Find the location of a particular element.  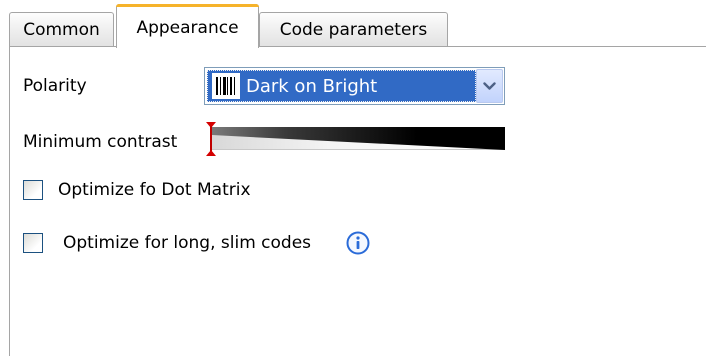

tab-label: Appearance is located at coordinates (187, 28).